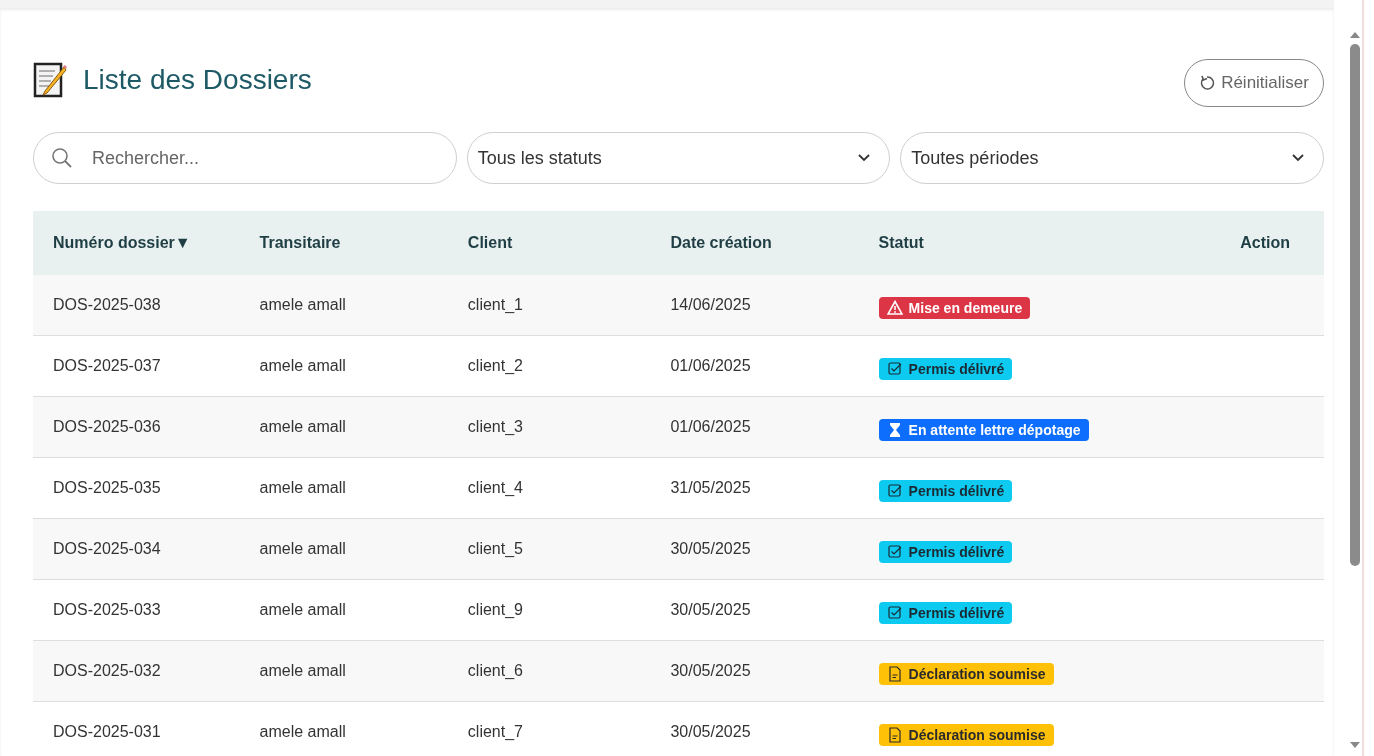  Describe the element at coordinates (954, 307) in the screenshot. I see `status-badge: Mise en demeure` at that location.